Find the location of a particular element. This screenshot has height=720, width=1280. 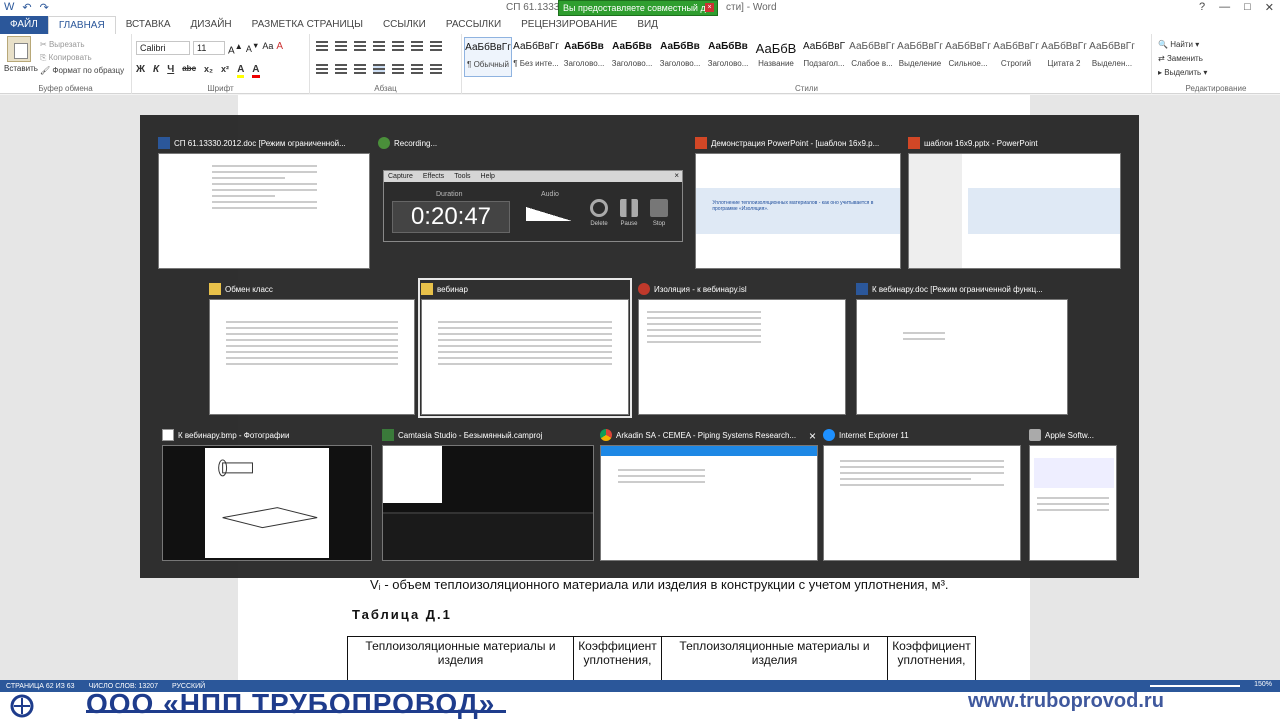

style-item: АаБбВвГг ¶ Обычный is located at coordinates (488, 57).